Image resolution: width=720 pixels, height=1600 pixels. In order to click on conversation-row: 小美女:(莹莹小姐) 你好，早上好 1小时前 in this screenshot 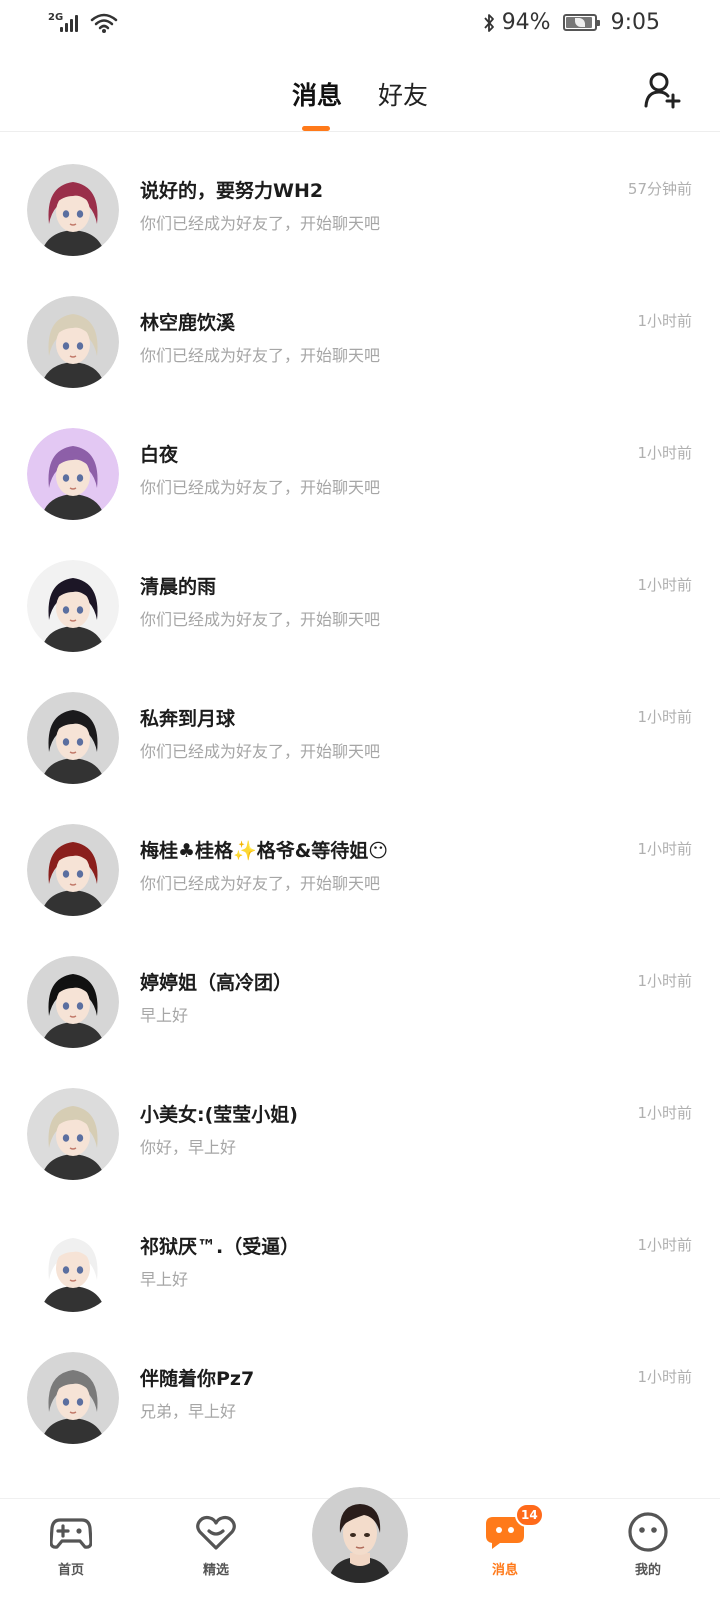, I will do `click(360, 1128)`.